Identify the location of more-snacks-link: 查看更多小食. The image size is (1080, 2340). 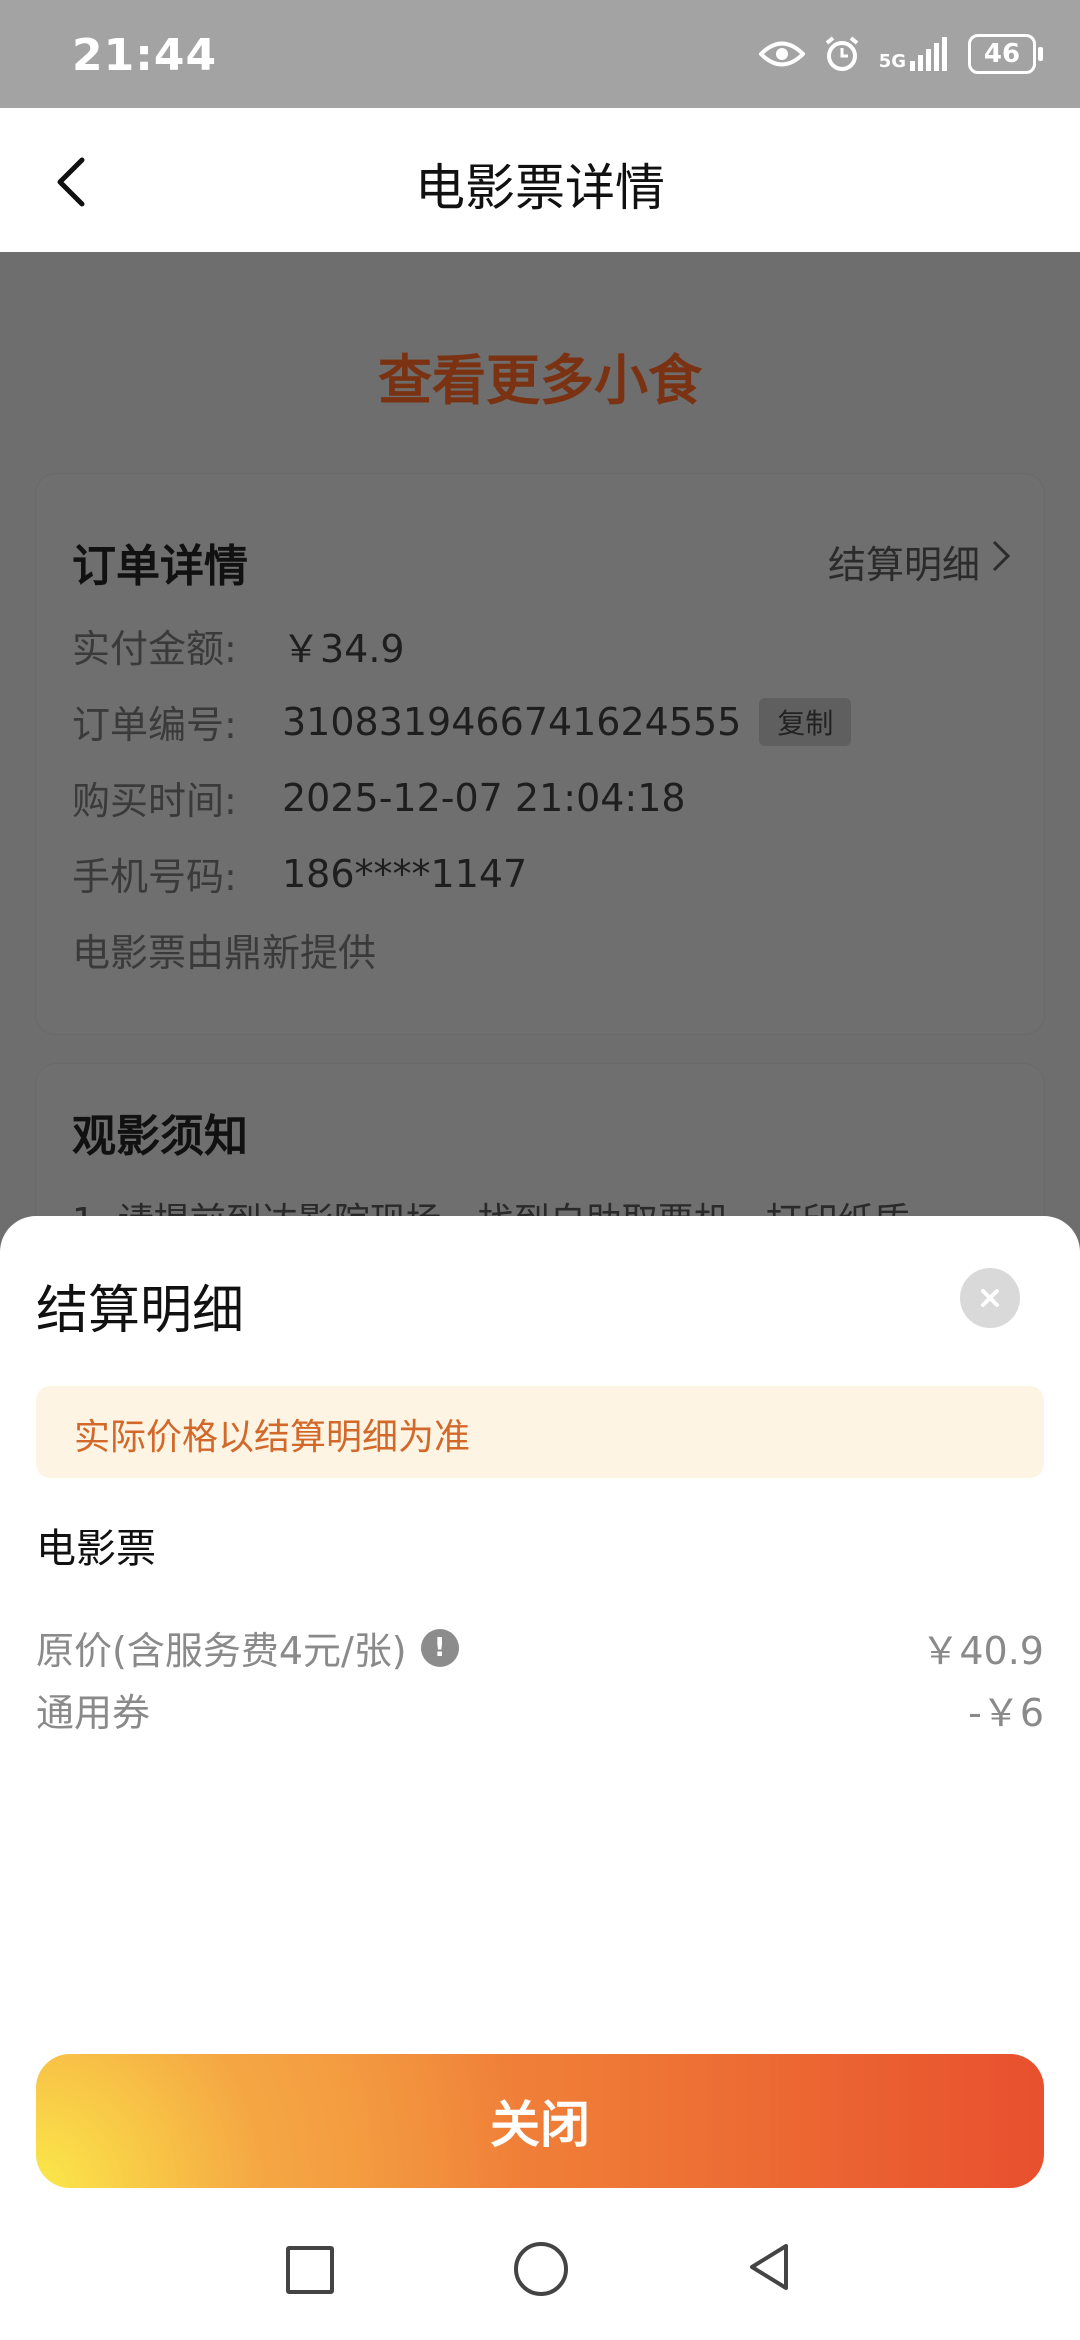
(540, 375).